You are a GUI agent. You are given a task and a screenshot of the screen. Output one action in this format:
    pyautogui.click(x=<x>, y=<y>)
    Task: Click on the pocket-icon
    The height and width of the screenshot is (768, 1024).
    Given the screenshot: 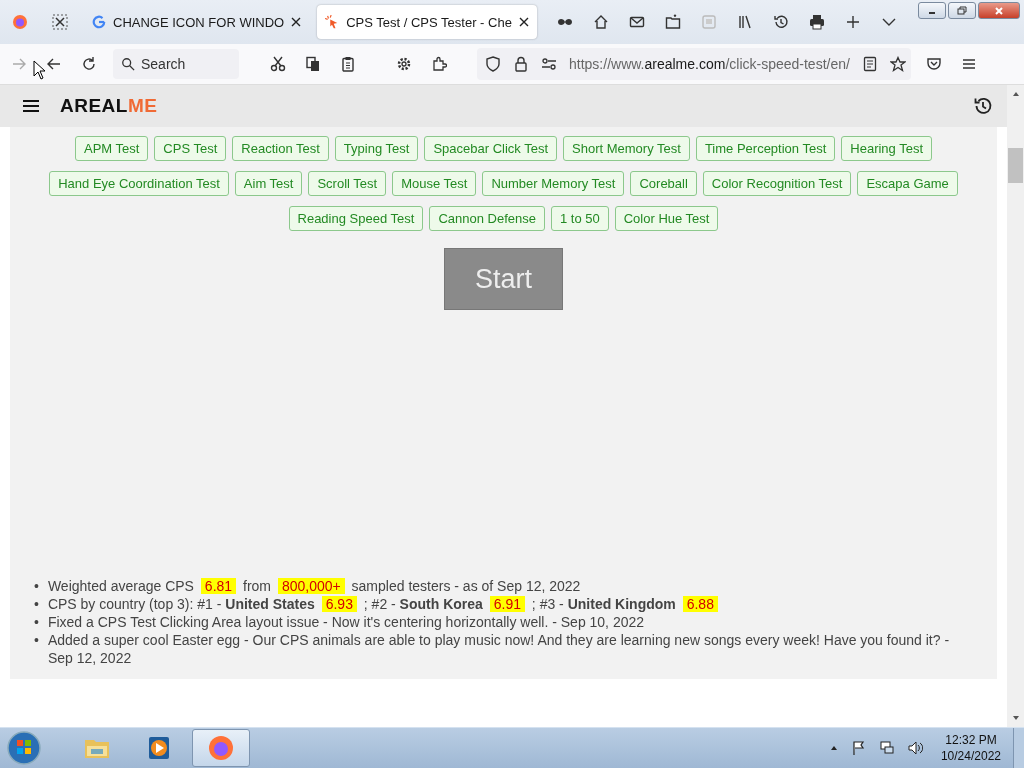 What is the action you would take?
    pyautogui.click(x=934, y=64)
    